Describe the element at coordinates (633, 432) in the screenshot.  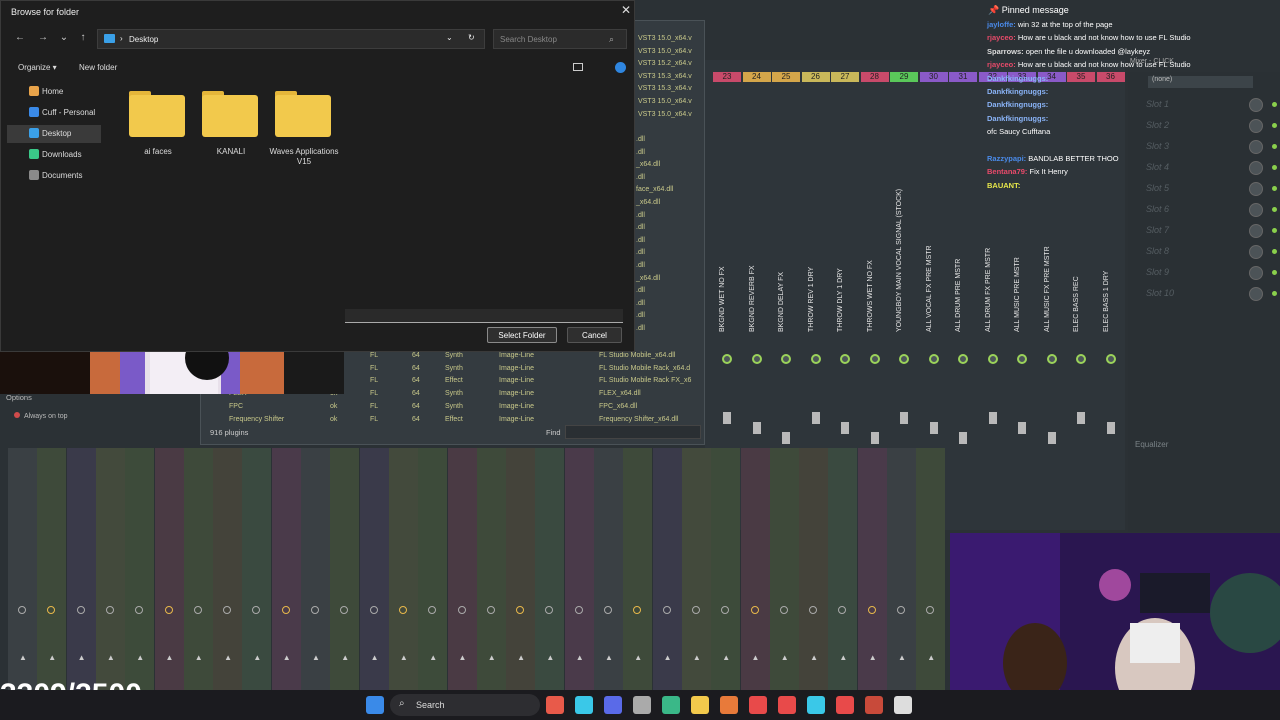
I see `find-input` at that location.